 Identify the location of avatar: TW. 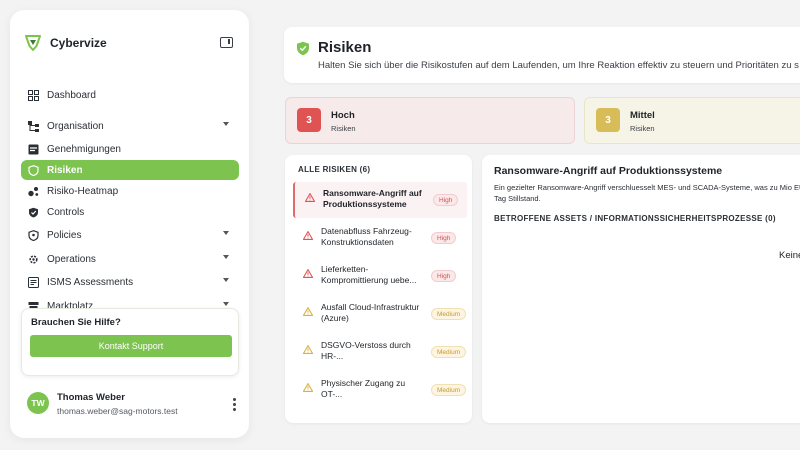
(38, 403).